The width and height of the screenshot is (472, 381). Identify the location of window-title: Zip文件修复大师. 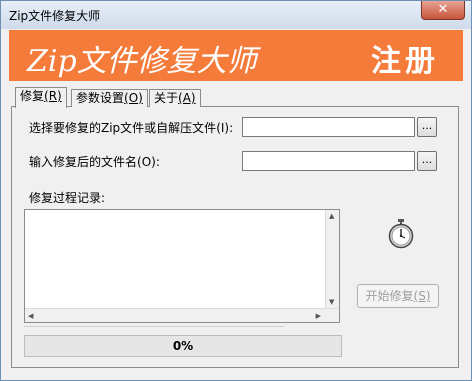
(55, 16).